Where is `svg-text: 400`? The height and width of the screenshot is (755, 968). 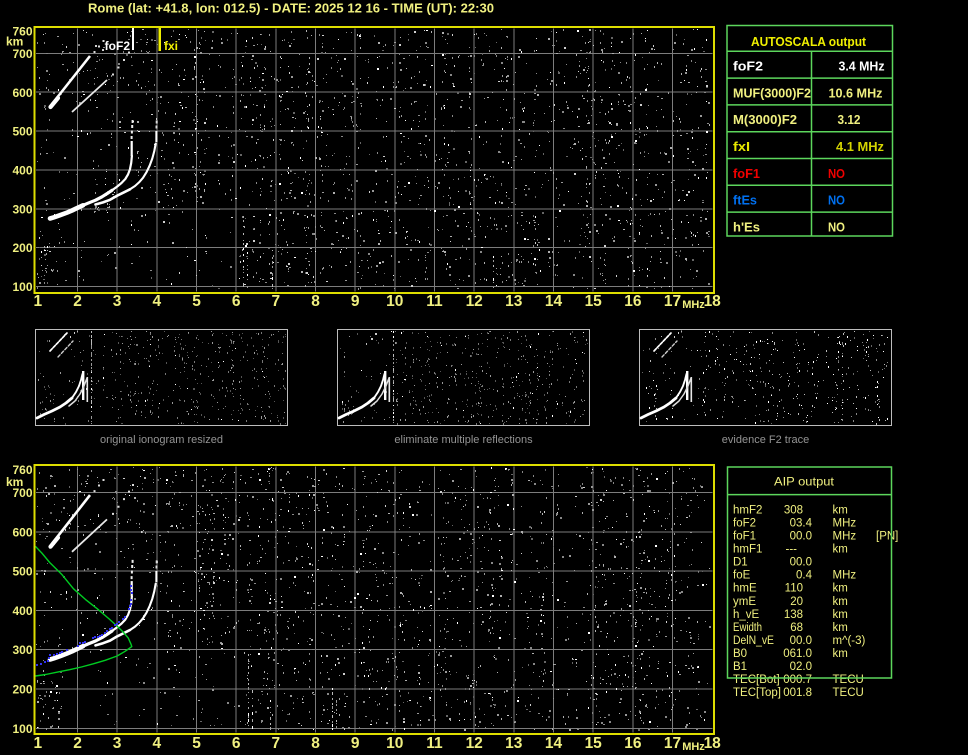 svg-text: 400 is located at coordinates (22, 170).